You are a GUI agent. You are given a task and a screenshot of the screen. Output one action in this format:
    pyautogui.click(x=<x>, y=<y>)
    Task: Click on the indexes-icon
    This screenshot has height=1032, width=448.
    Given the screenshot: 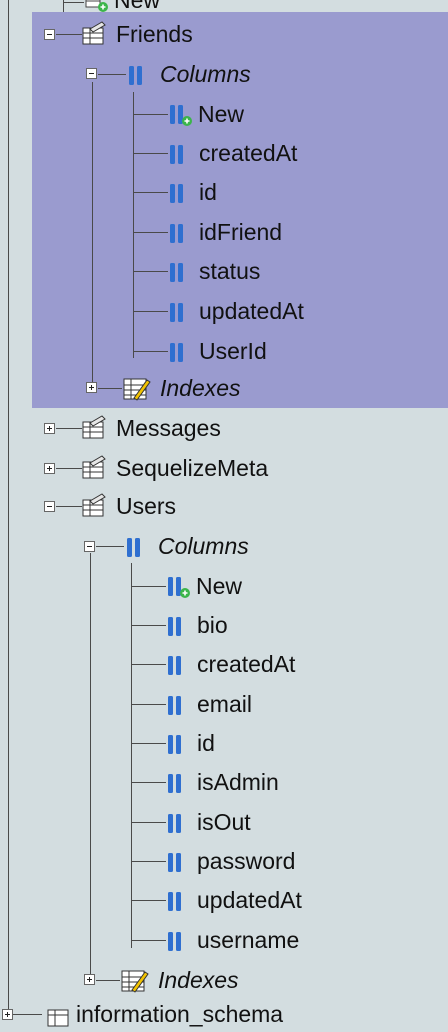 What is the action you would take?
    pyautogui.click(x=137, y=389)
    